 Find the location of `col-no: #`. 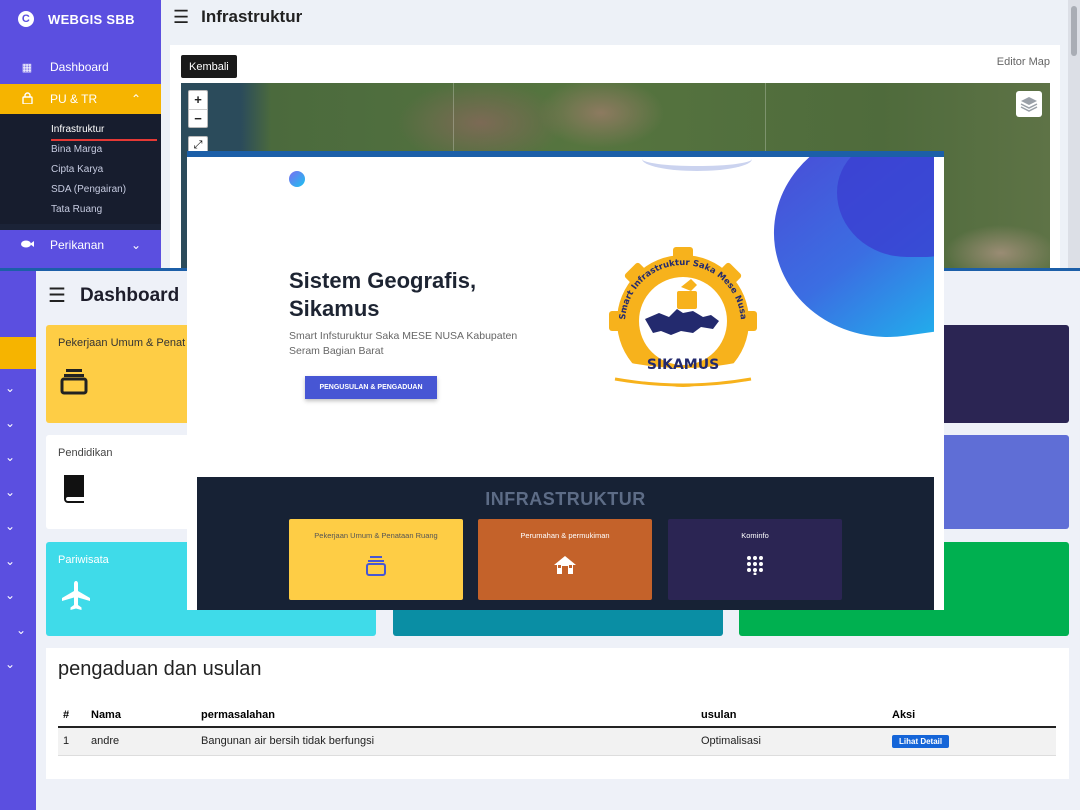

col-no: # is located at coordinates (72, 715).